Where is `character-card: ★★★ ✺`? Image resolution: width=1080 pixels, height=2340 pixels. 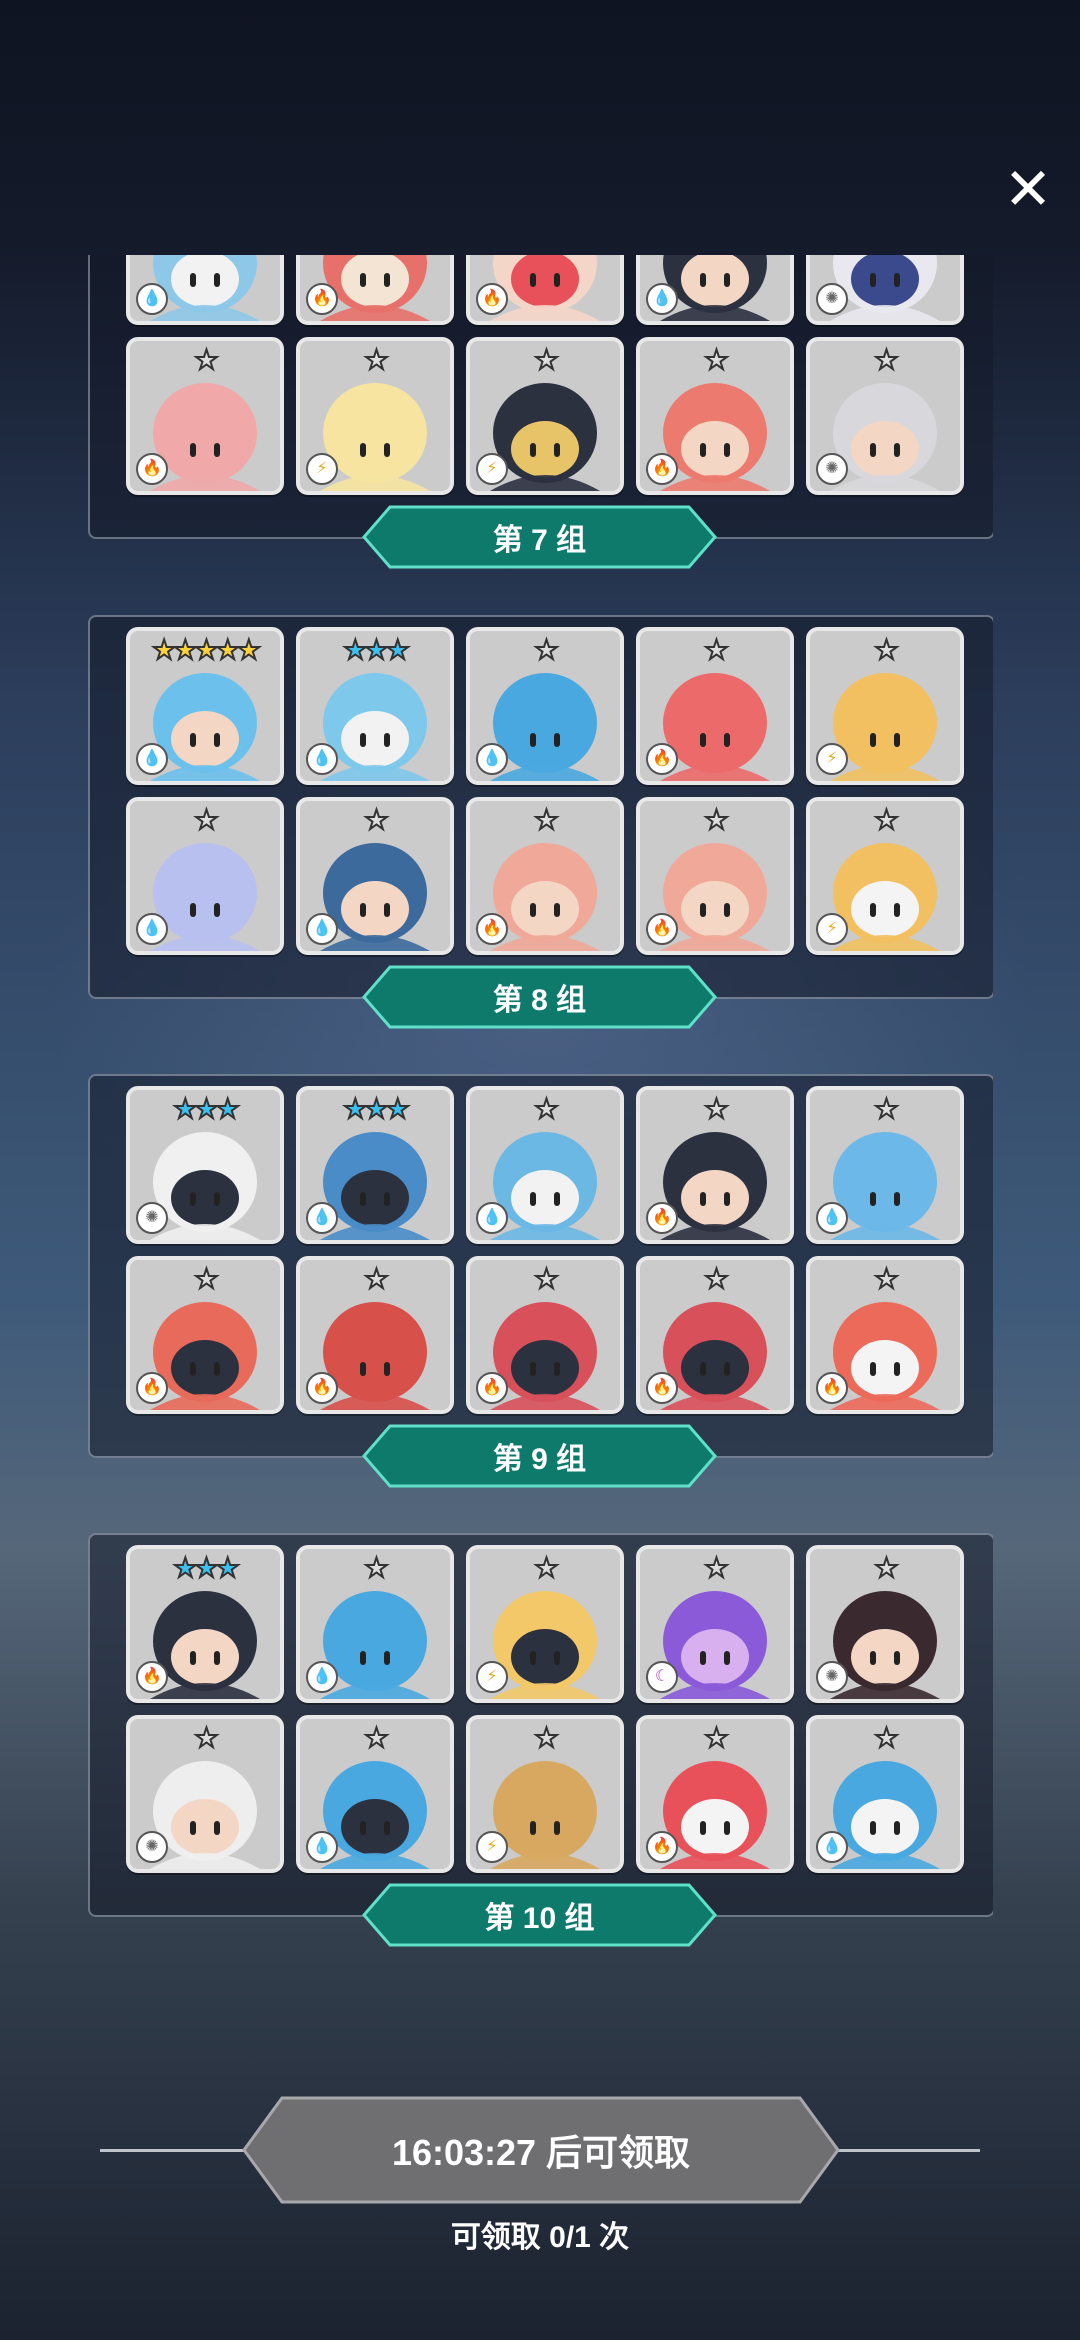
character-card: ★★★ ✺ is located at coordinates (205, 1165).